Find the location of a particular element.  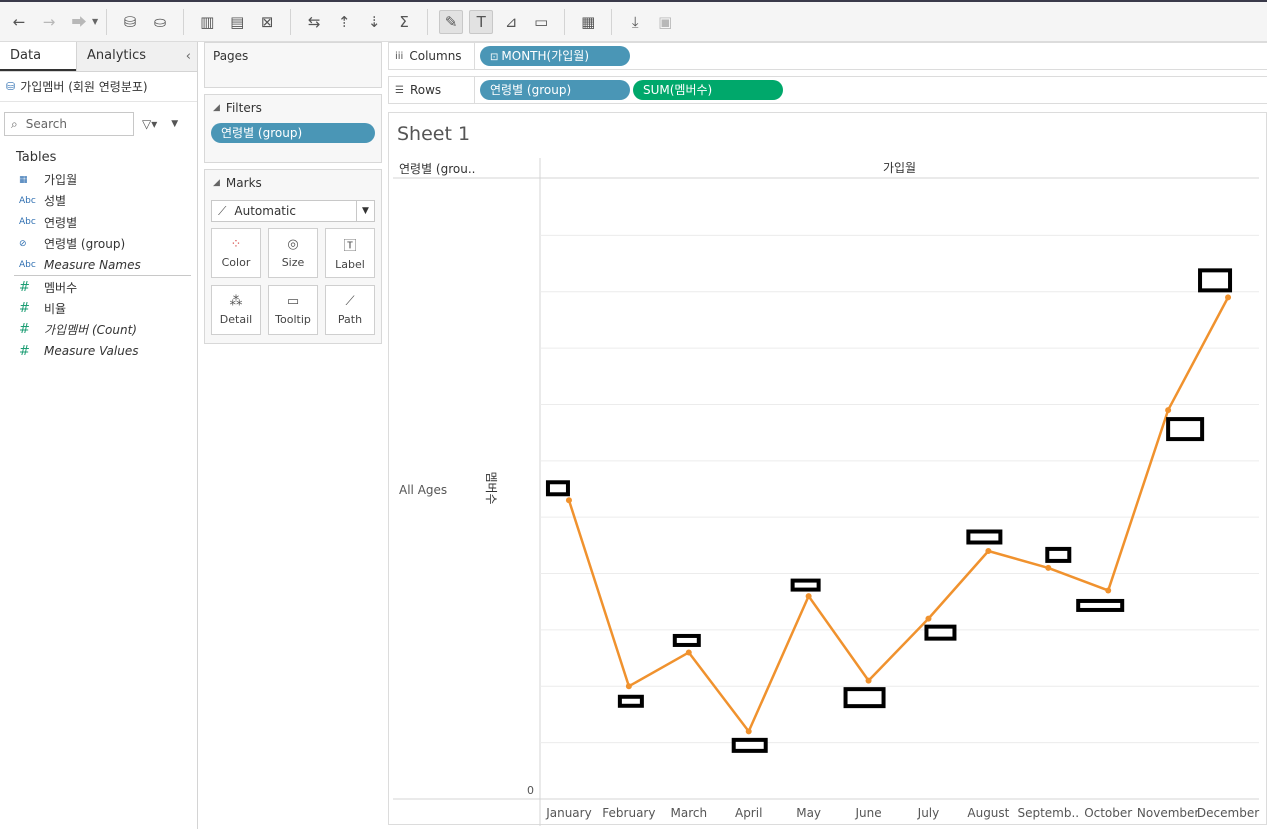

totals-icon: Σ is located at coordinates (404, 22).